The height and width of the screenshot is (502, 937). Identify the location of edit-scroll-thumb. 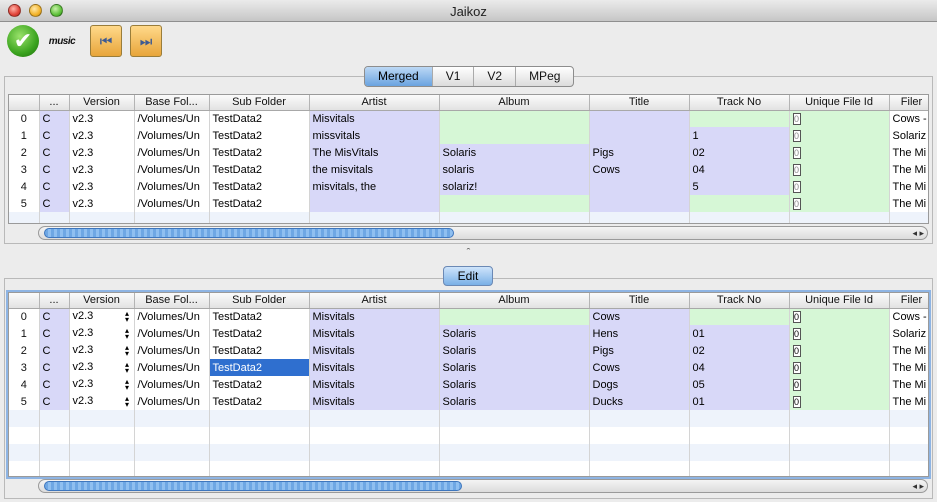
(253, 486).